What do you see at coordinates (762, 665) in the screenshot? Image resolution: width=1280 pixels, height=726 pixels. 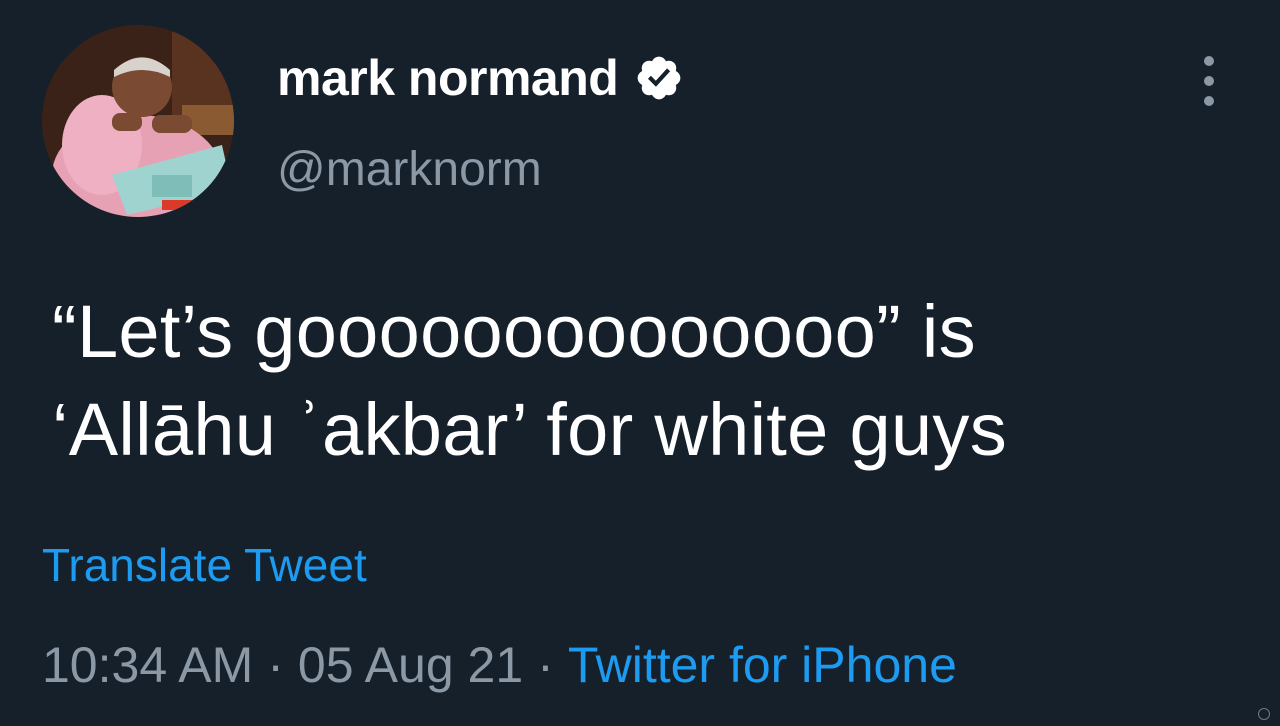 I see `tweet-source-link: Twitter for iPhone` at bounding box center [762, 665].